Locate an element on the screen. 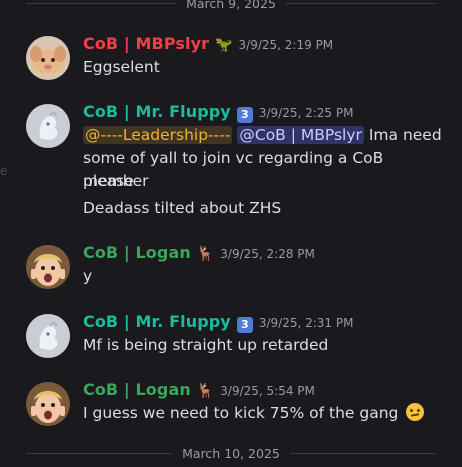 The image size is (462, 467). message-text: I guess we need to kick 75% of the gang is located at coordinates (262, 413).